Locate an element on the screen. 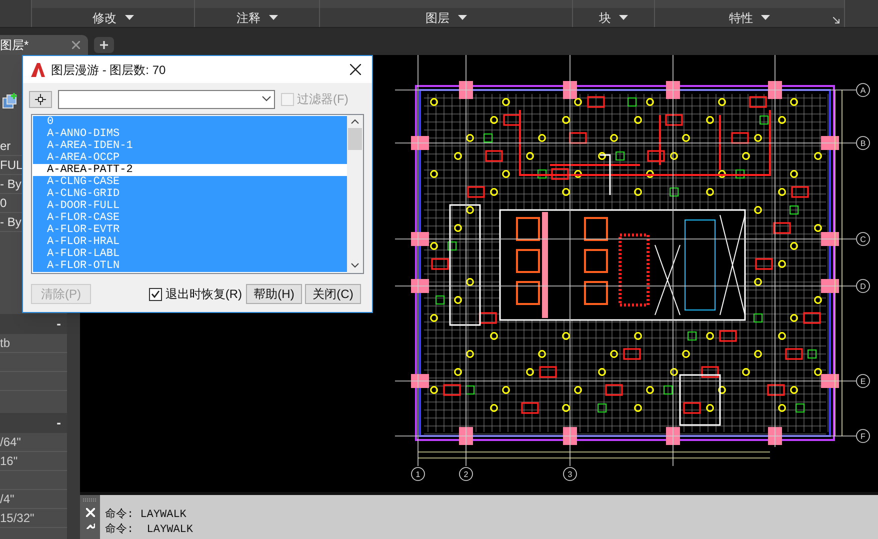 The image size is (878, 539). checkbox-label: 退出时恢复(R) is located at coordinates (203, 294).